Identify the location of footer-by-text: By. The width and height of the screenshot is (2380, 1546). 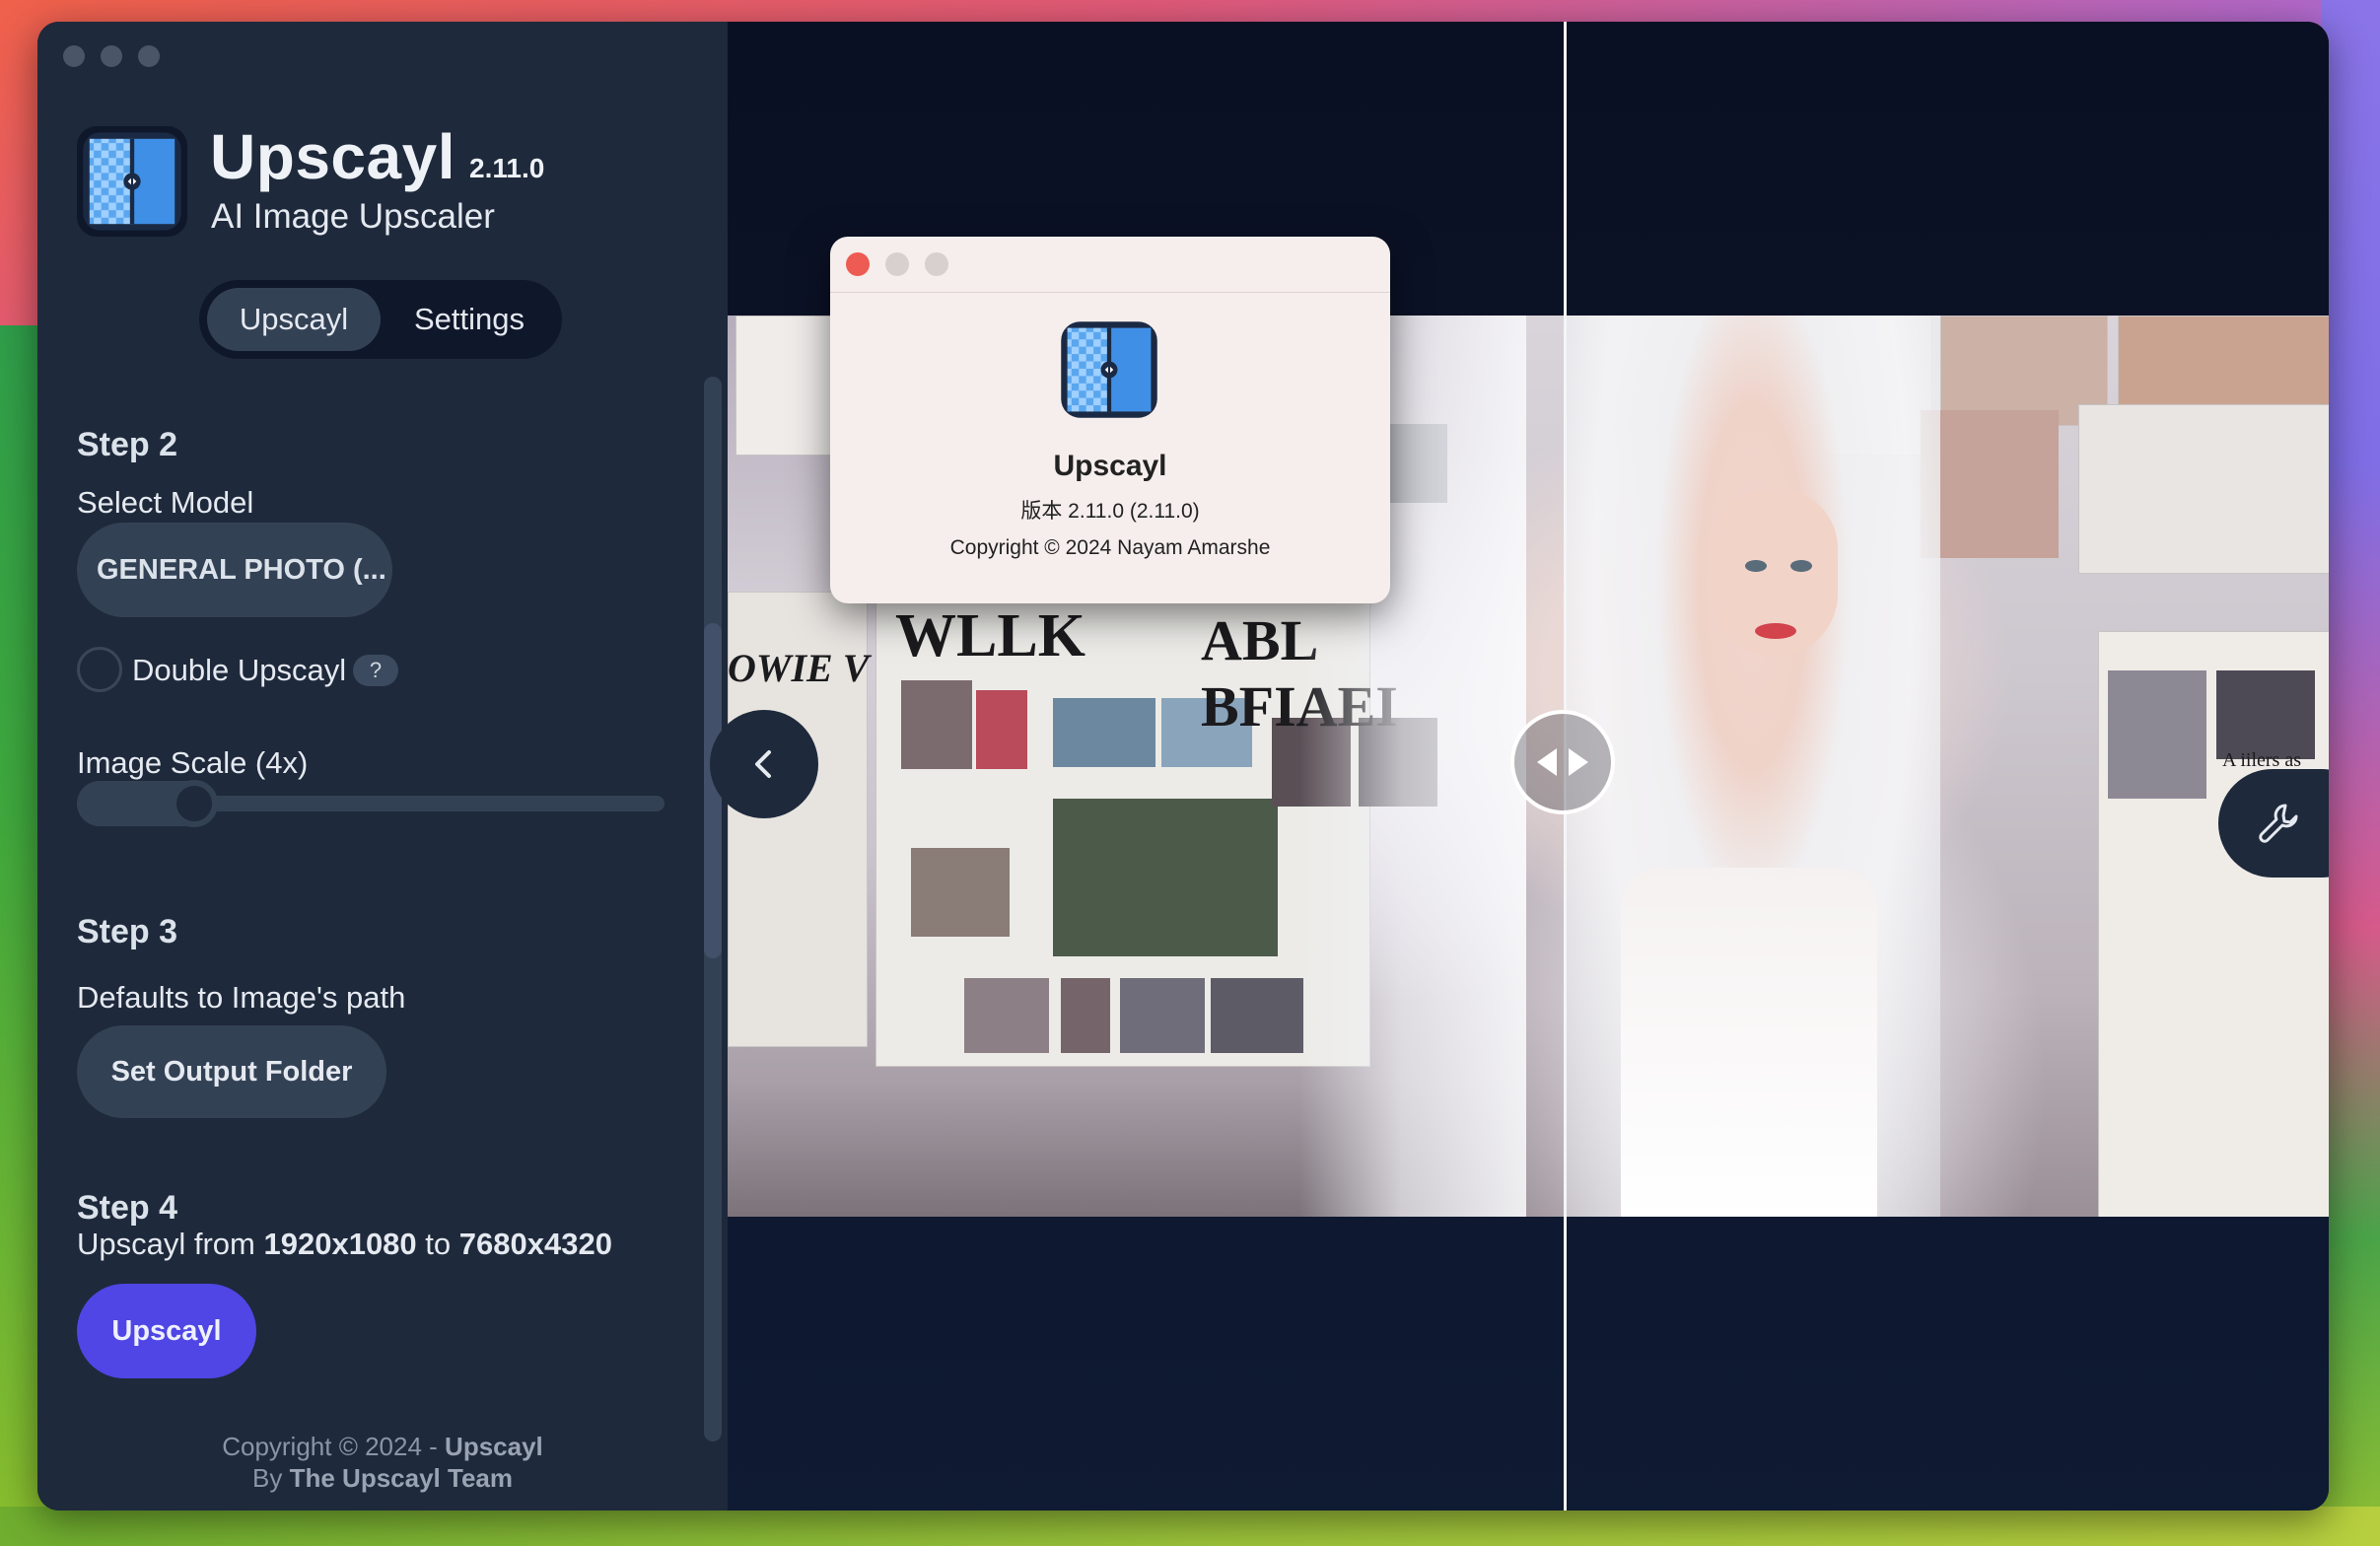
(267, 1478).